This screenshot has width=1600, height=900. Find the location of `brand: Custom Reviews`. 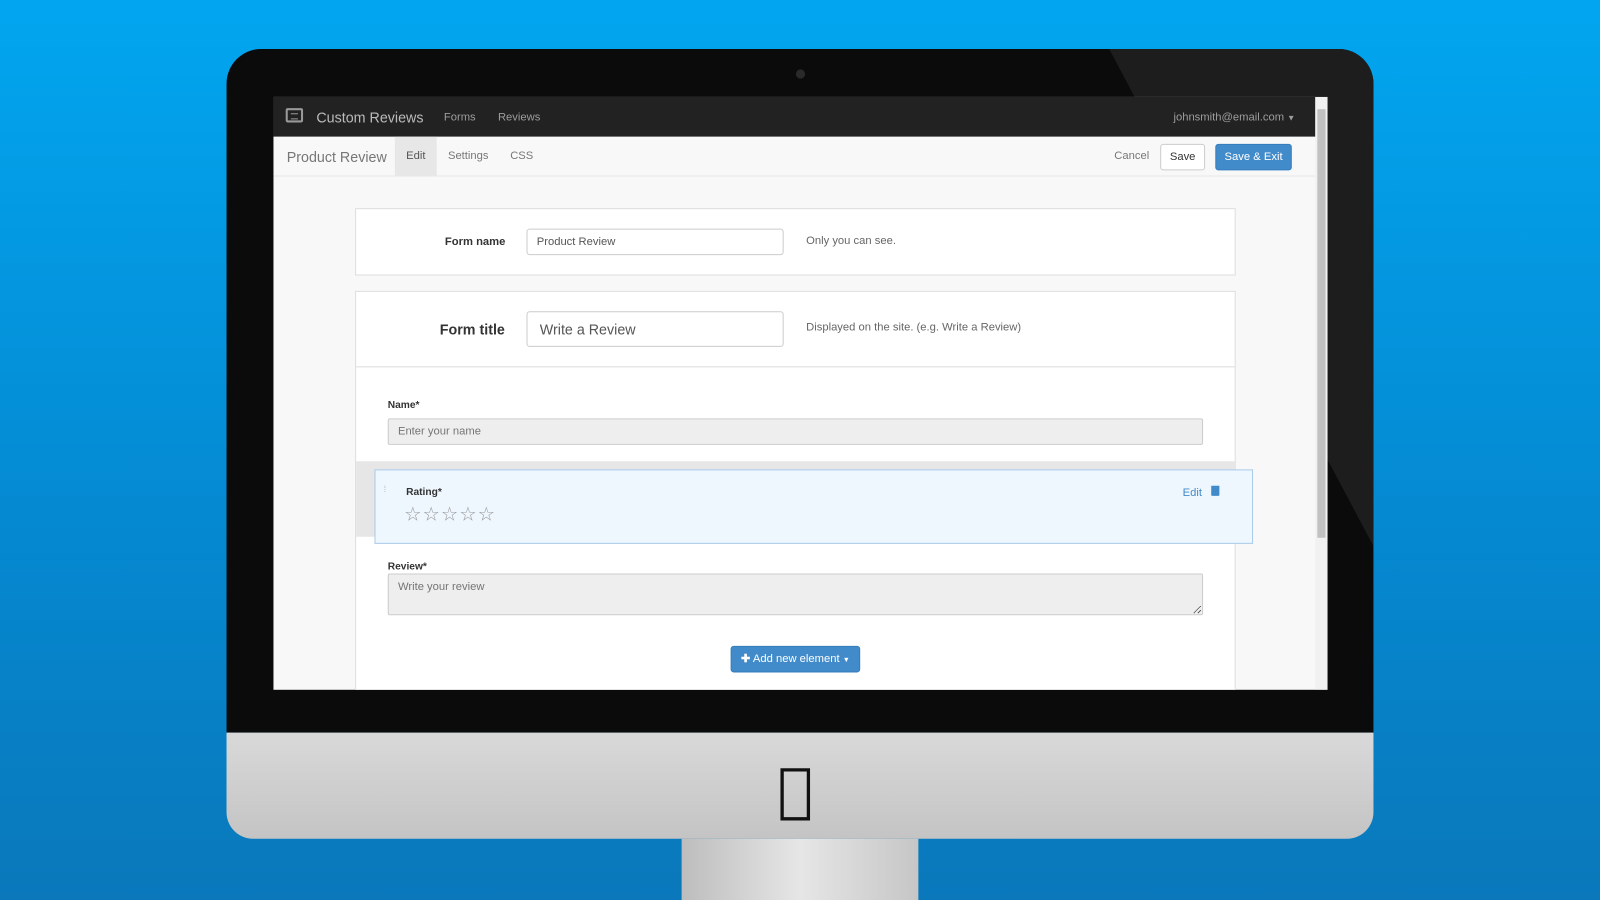

brand: Custom Reviews is located at coordinates (369, 117).